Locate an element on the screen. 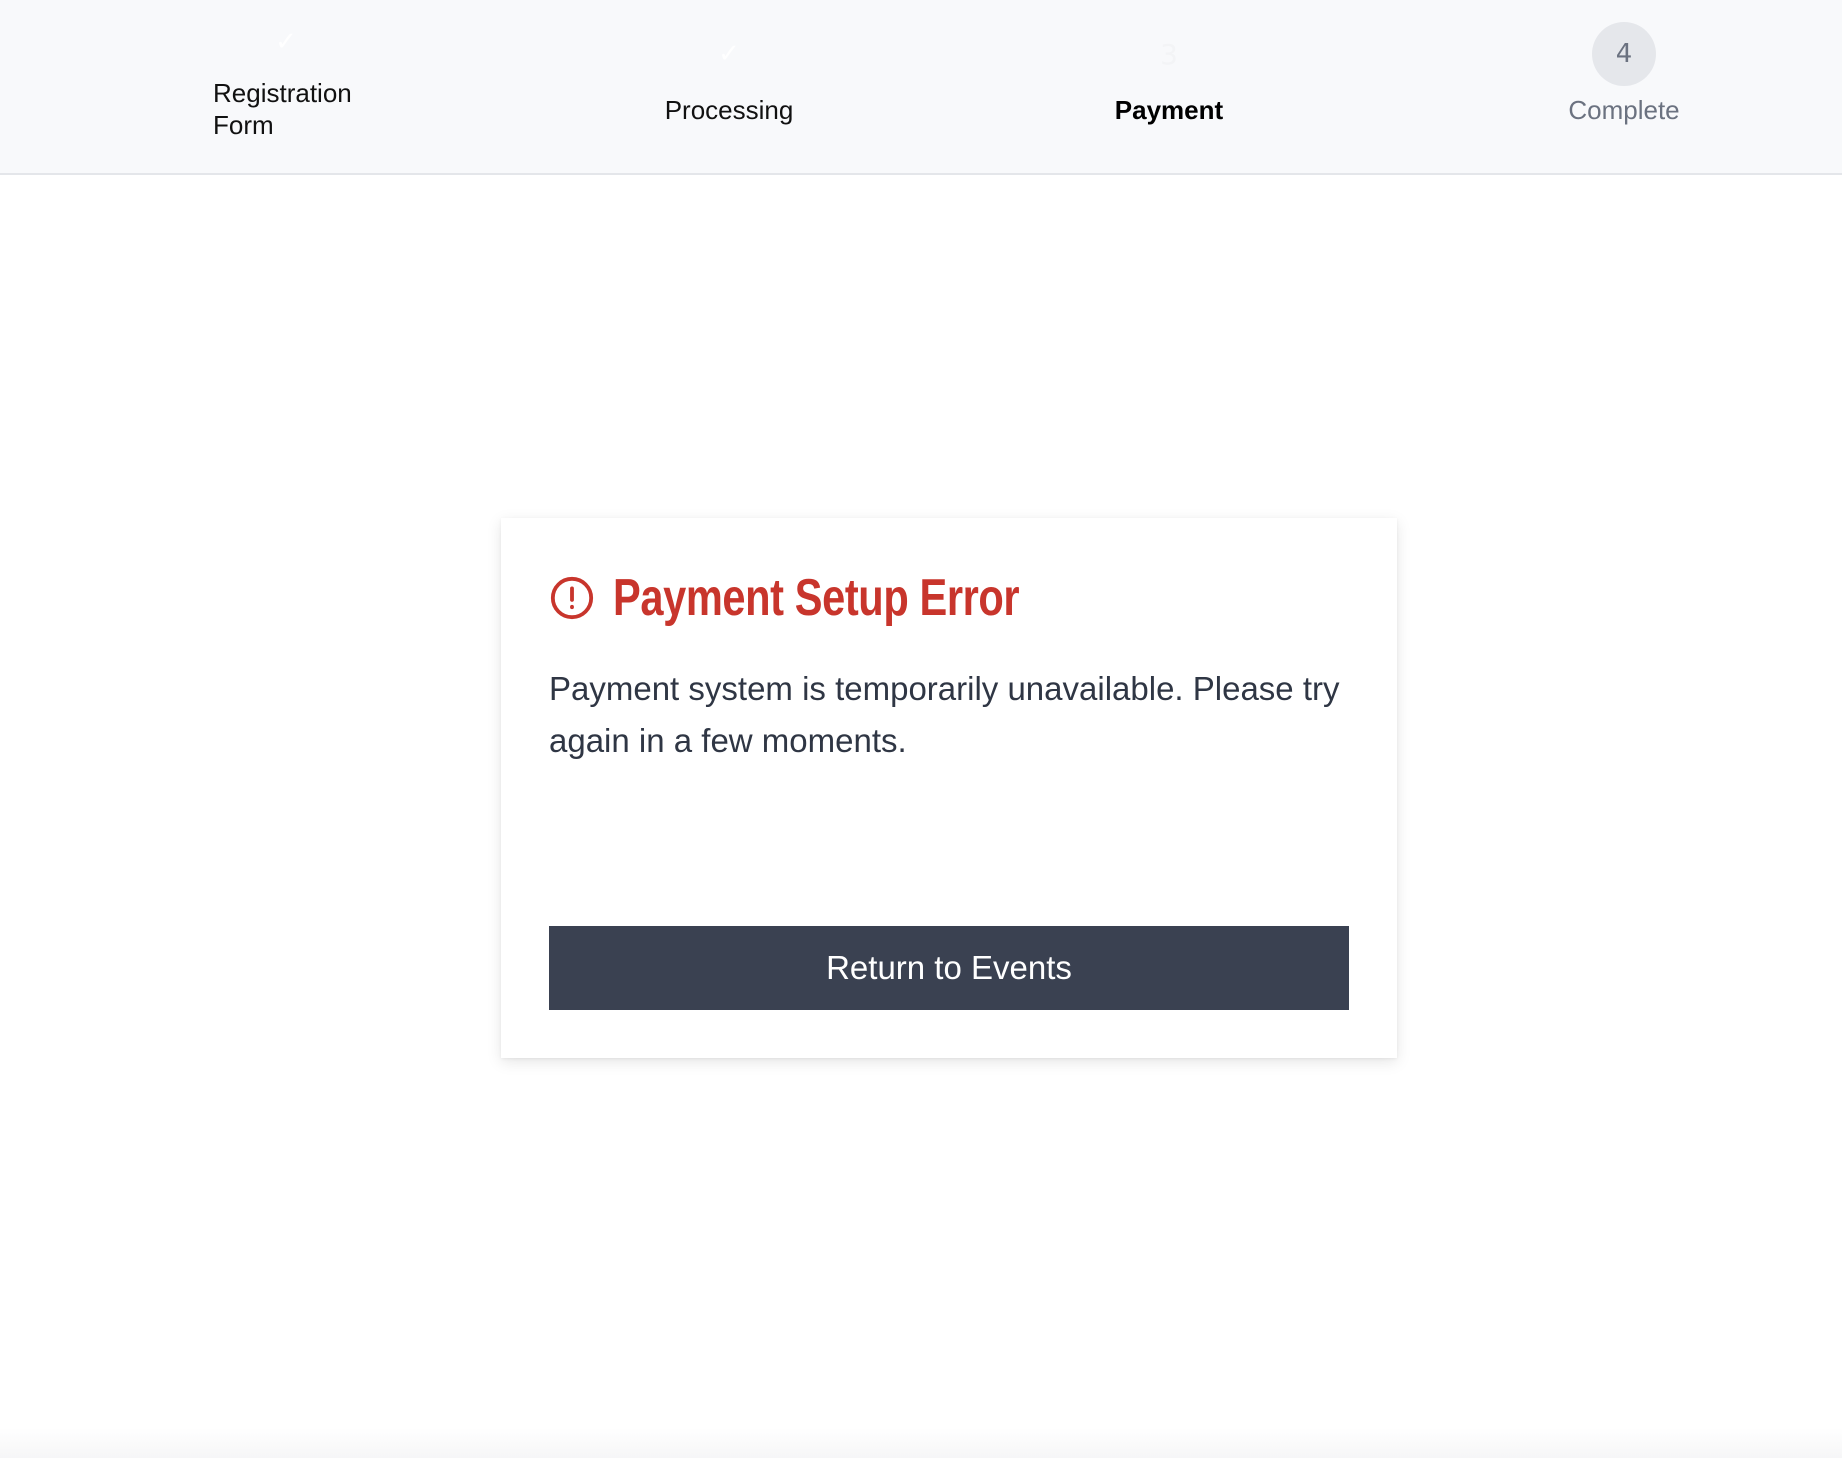  alert-circle-icon is located at coordinates (572, 598).